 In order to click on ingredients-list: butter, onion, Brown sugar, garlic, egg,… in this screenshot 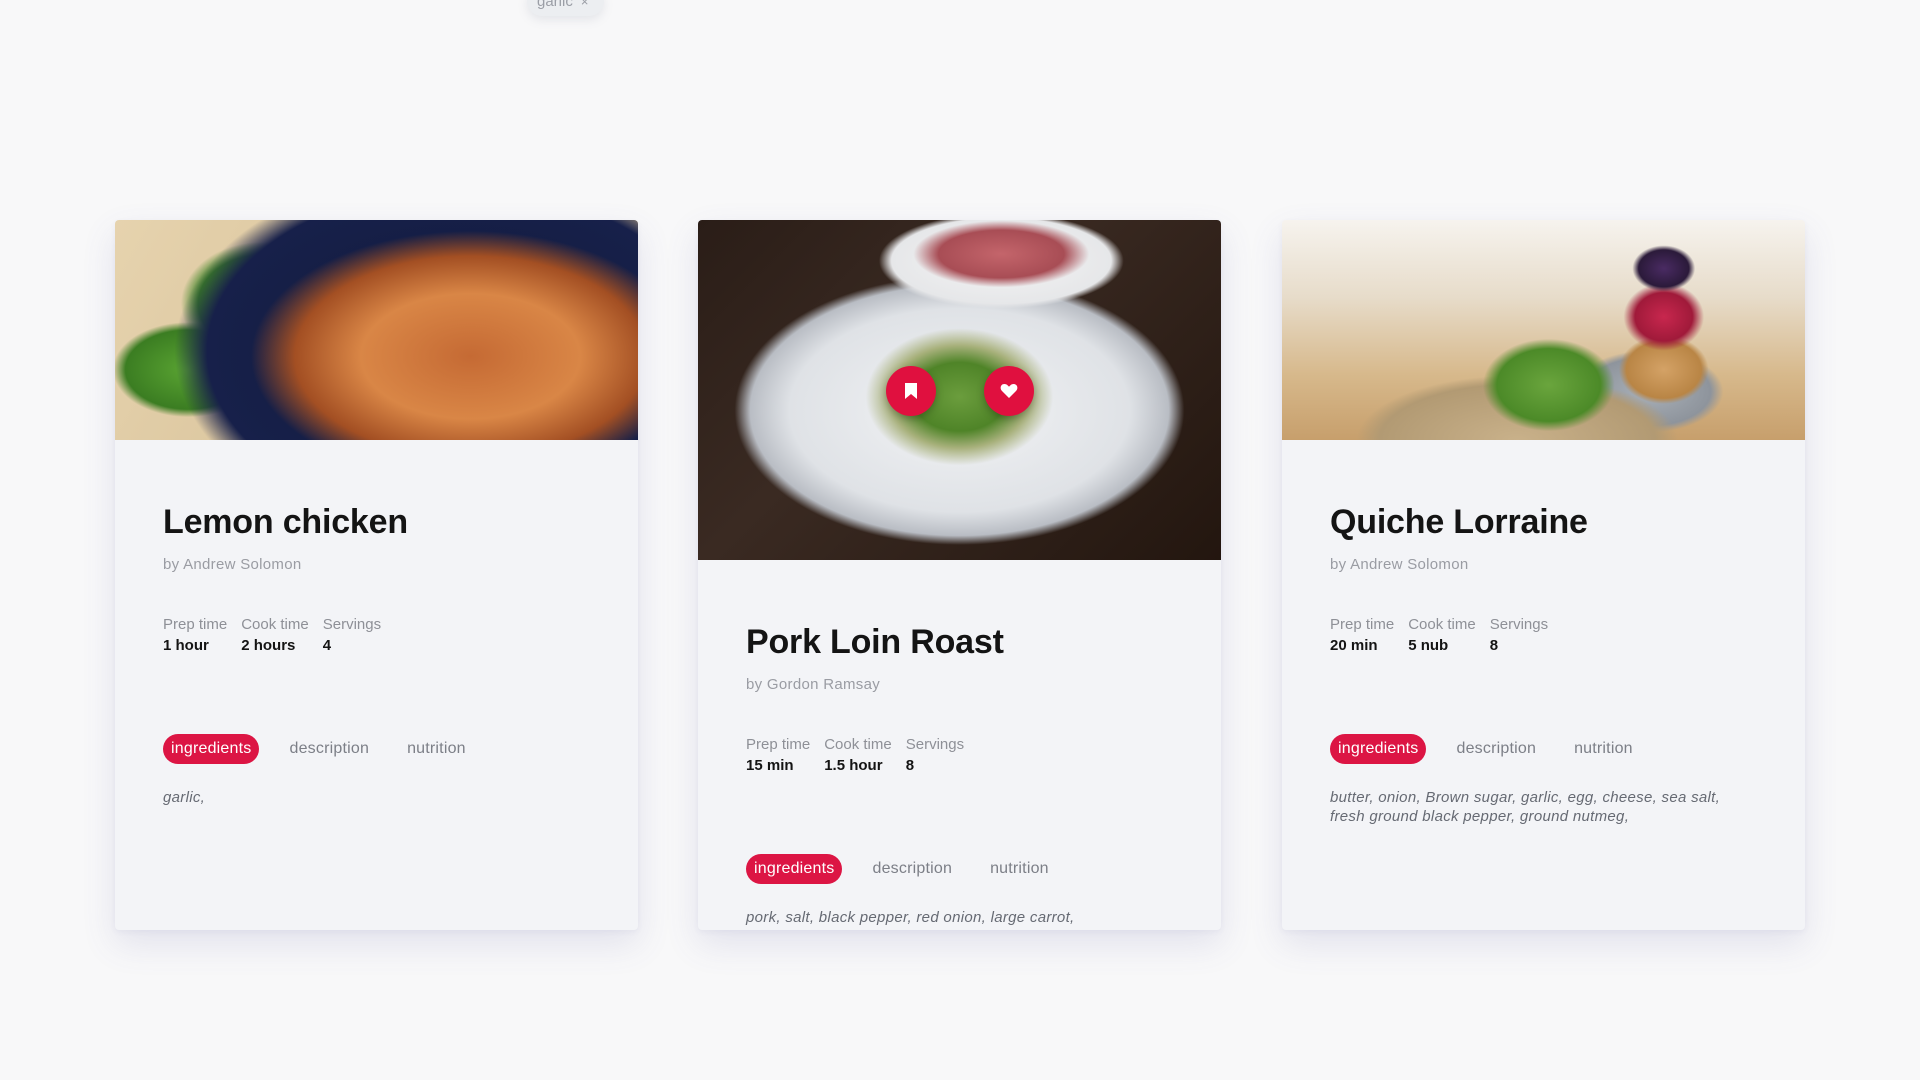, I will do `click(1525, 807)`.